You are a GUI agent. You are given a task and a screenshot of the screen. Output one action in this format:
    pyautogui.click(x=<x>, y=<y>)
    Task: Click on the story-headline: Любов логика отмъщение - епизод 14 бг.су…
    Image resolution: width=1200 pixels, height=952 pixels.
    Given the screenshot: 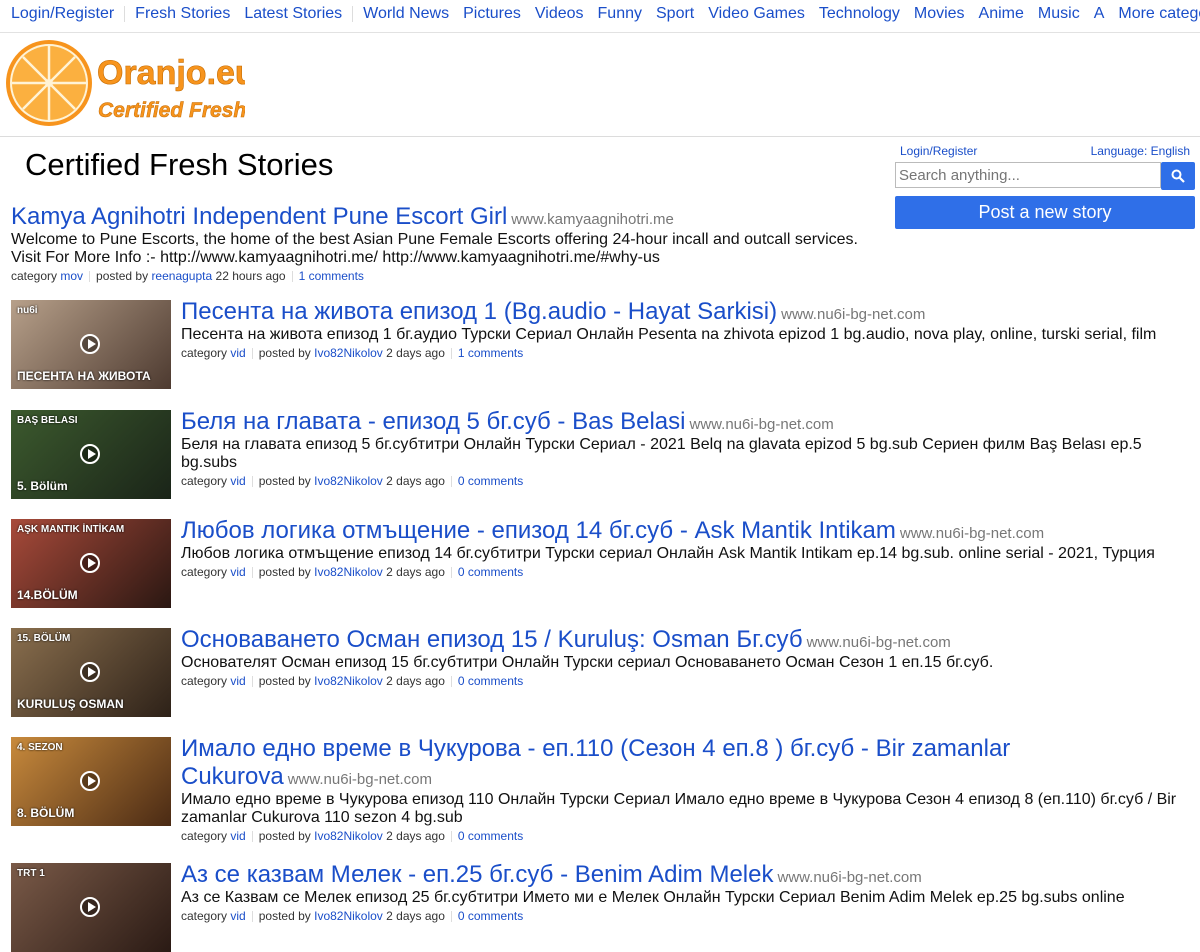 What is the action you would take?
    pyautogui.click(x=681, y=531)
    